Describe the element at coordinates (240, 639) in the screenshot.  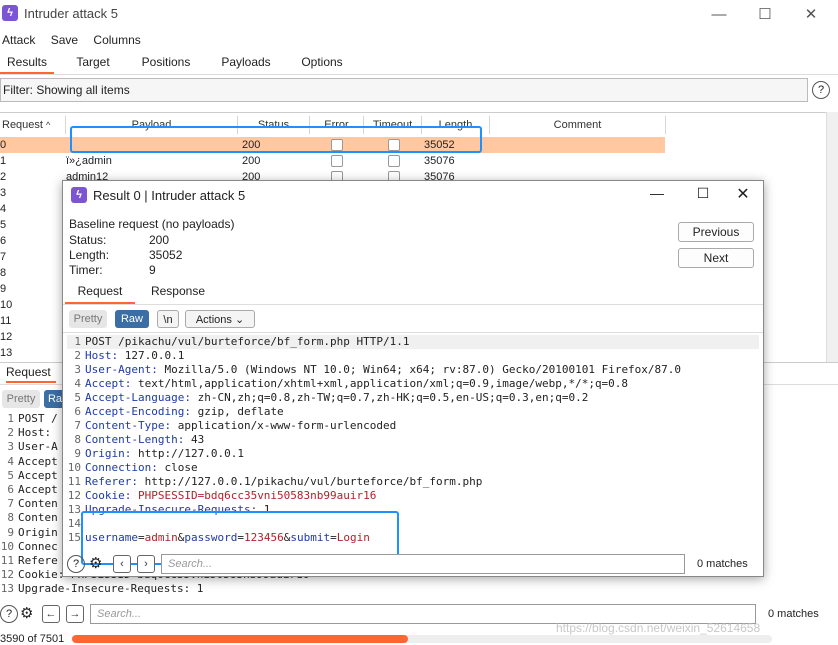
I see `progress-bar-fill` at that location.